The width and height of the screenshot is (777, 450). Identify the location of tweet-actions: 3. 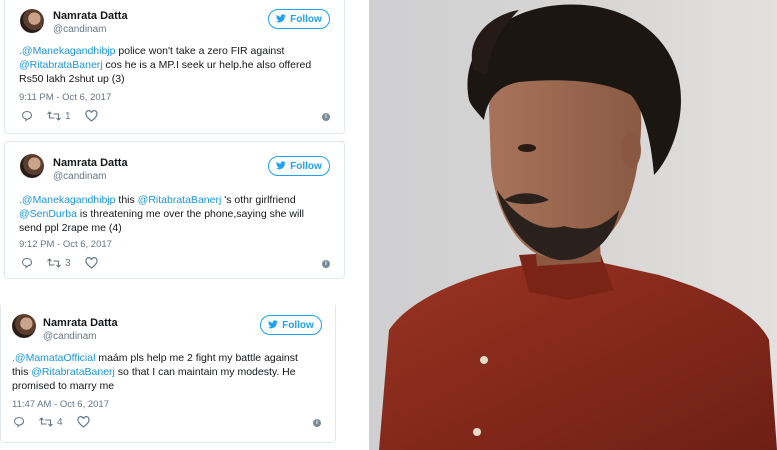
(59, 263).